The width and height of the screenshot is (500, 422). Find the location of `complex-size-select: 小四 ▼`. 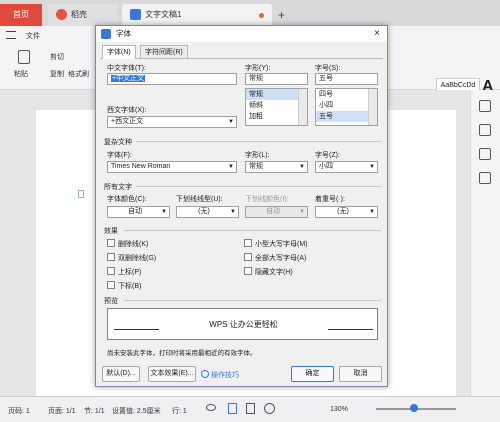

complex-size-select: 小四 ▼ is located at coordinates (346, 167).